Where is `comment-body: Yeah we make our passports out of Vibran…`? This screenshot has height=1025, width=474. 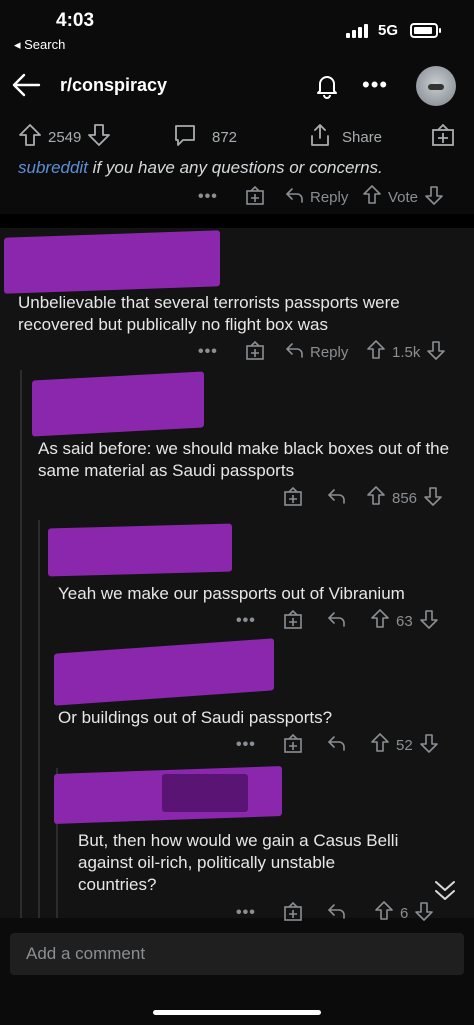 comment-body: Yeah we make our passports out of Vibran… is located at coordinates (231, 593).